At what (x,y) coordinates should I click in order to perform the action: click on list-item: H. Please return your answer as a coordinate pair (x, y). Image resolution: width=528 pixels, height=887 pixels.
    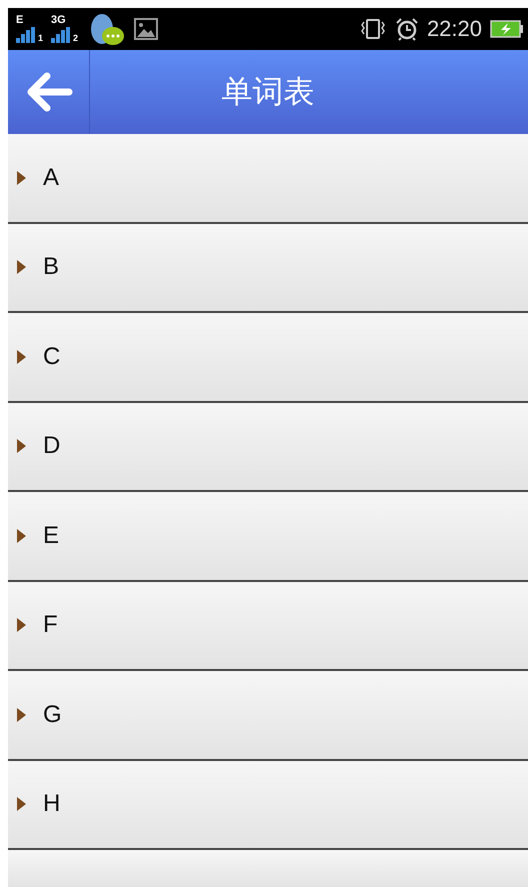
    Looking at the image, I should click on (268, 805).